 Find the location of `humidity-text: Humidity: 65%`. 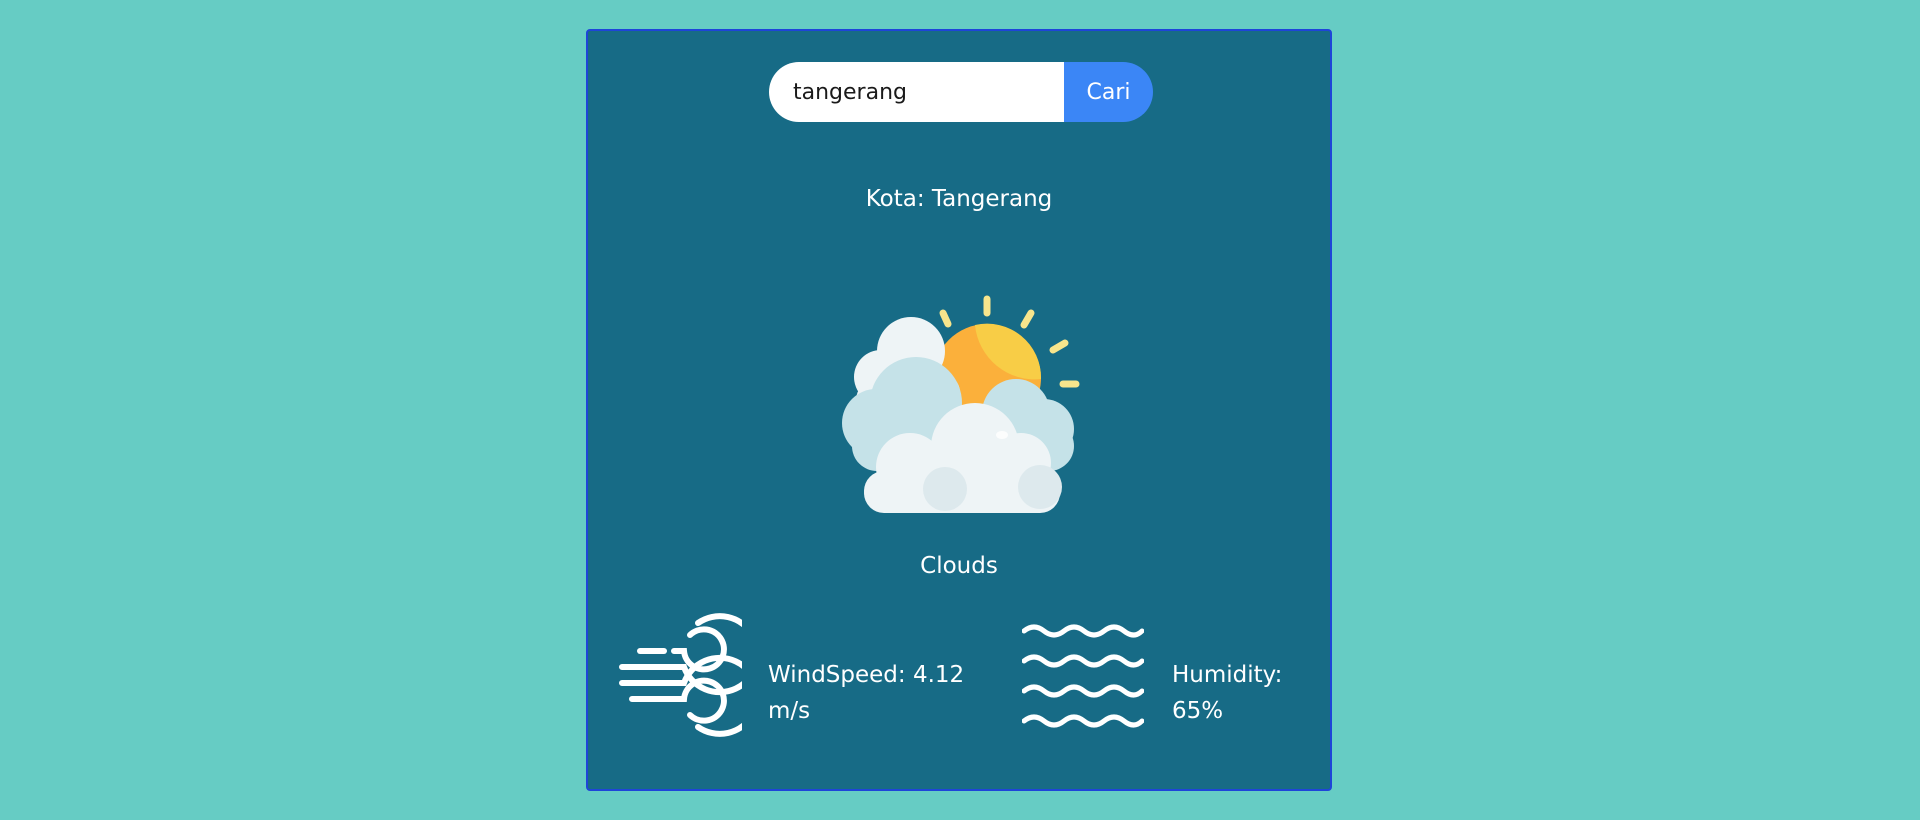

humidity-text: Humidity: 65% is located at coordinates (1242, 693).